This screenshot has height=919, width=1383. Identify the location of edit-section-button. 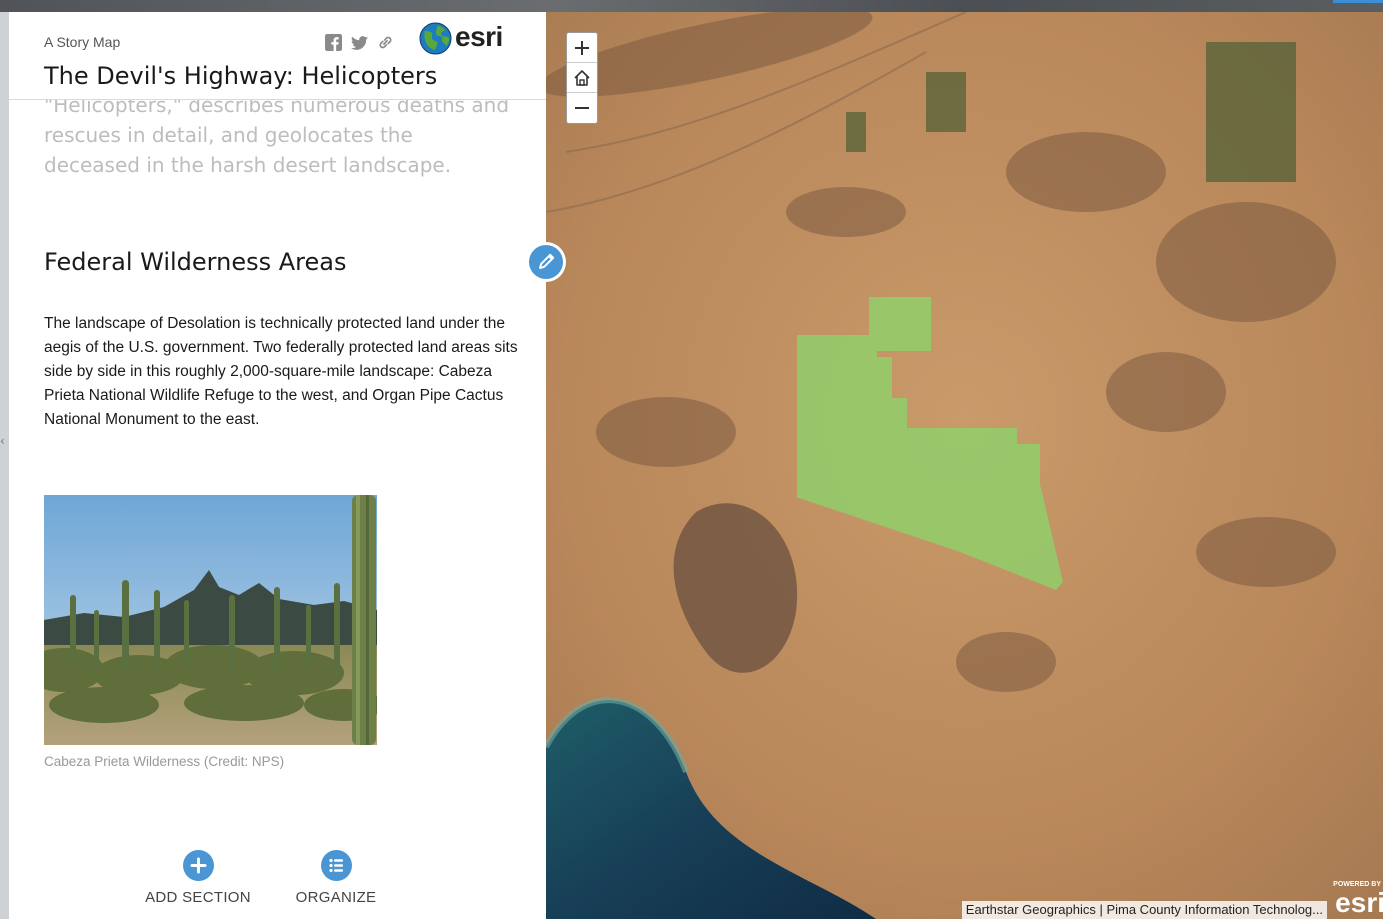
(546, 262).